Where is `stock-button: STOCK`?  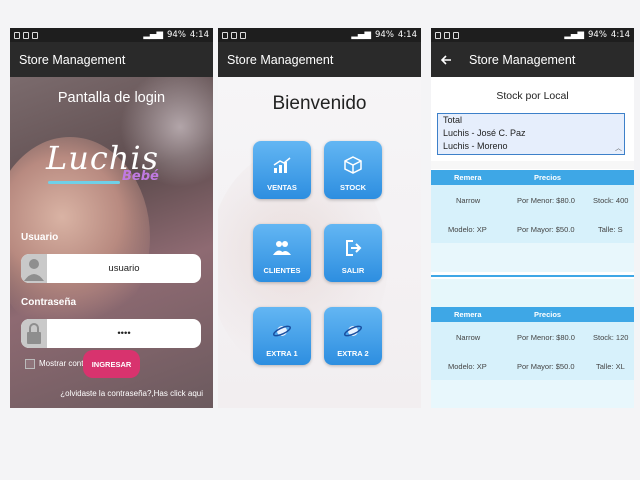
stock-button: STOCK is located at coordinates (353, 170).